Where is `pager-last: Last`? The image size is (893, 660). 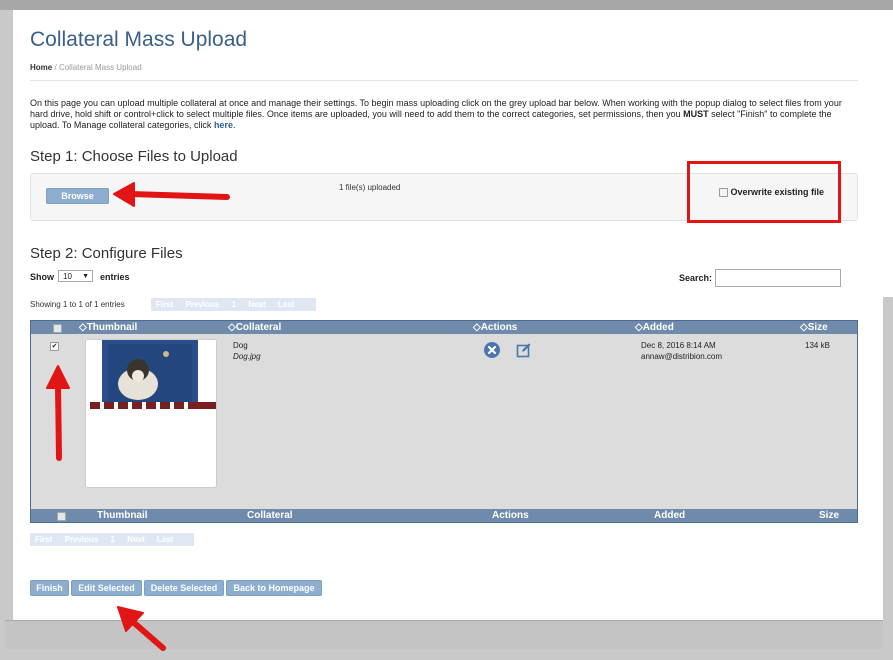 pager-last: Last is located at coordinates (286, 304).